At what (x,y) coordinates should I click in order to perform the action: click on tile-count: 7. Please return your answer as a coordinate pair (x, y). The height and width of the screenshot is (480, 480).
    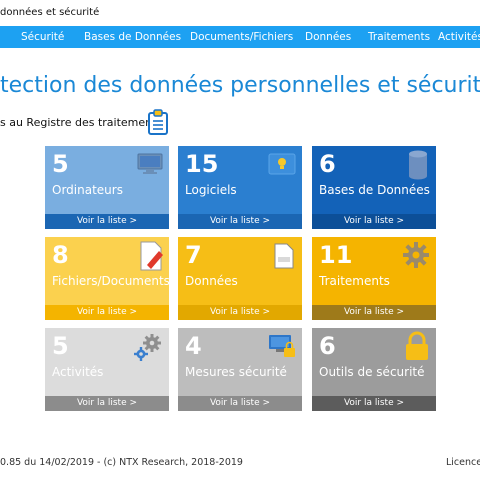
    Looking at the image, I should click on (193, 255).